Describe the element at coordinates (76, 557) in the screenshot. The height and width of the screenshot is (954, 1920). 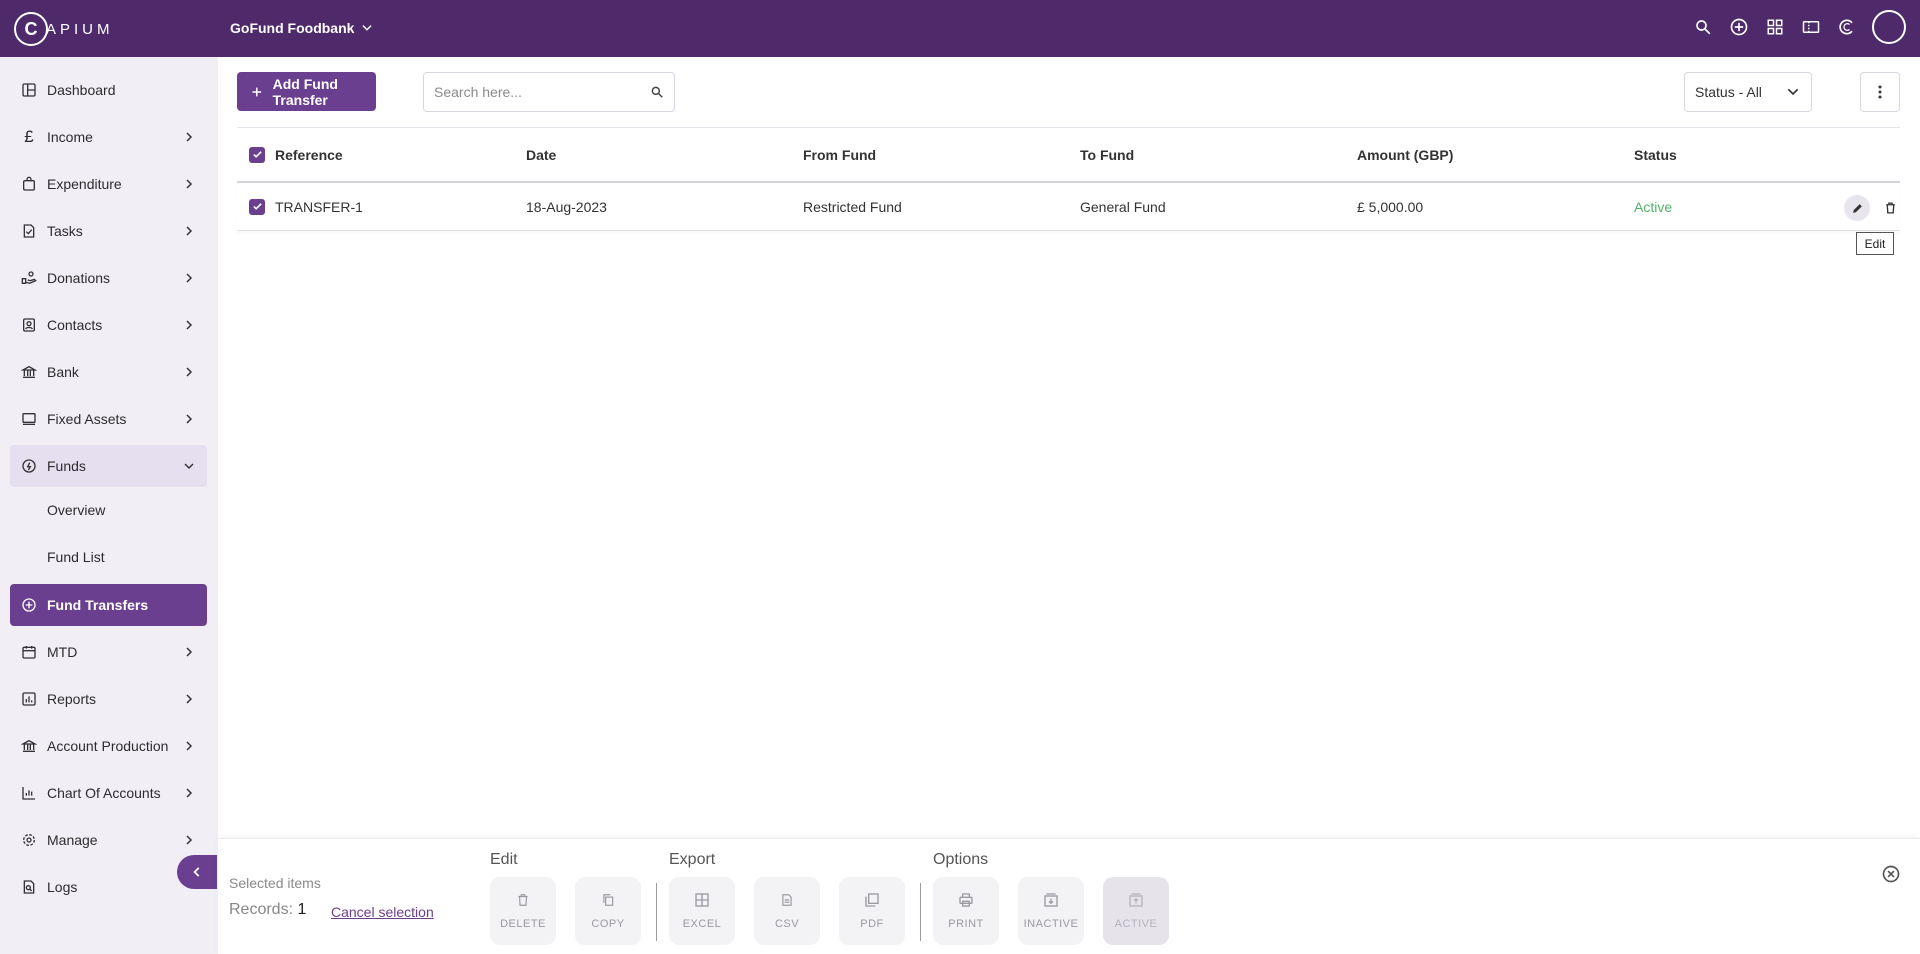
I see `sidebar-subitem-fund-list: Fund List` at that location.